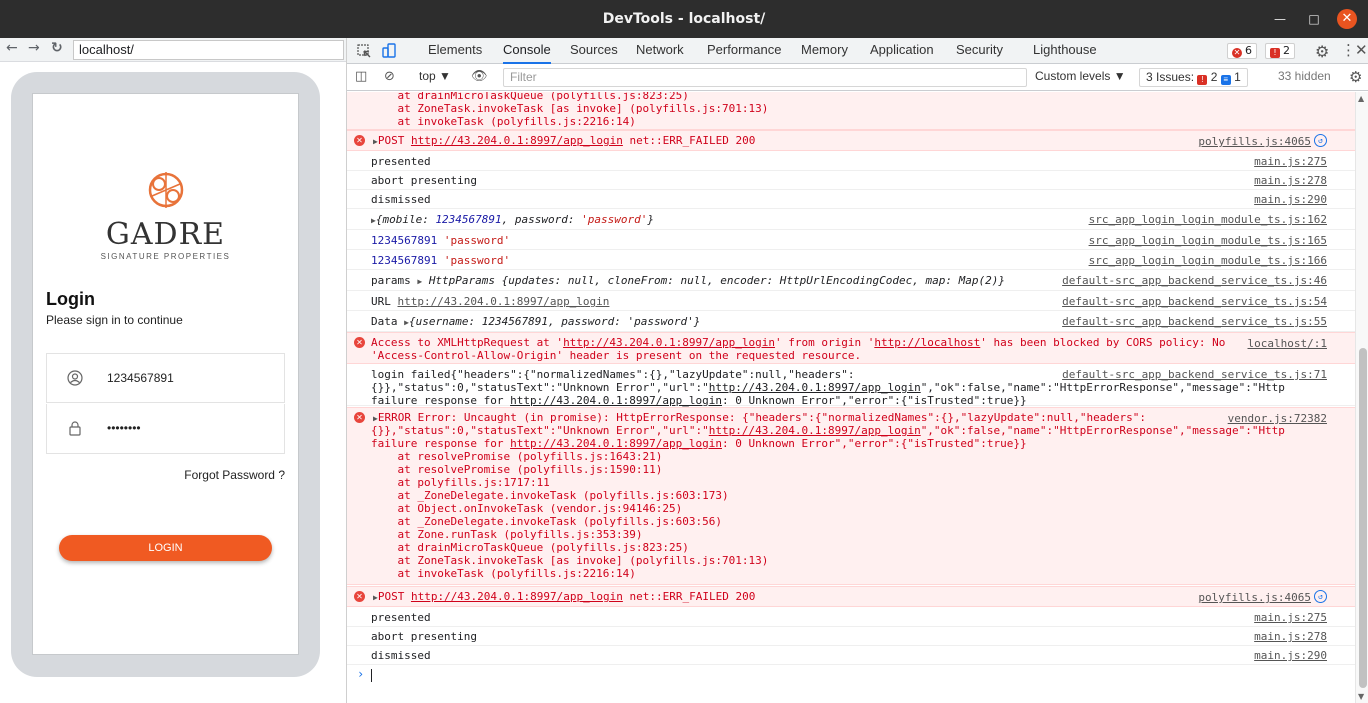  I want to click on forward-arrow-icon: →, so click(34, 48).